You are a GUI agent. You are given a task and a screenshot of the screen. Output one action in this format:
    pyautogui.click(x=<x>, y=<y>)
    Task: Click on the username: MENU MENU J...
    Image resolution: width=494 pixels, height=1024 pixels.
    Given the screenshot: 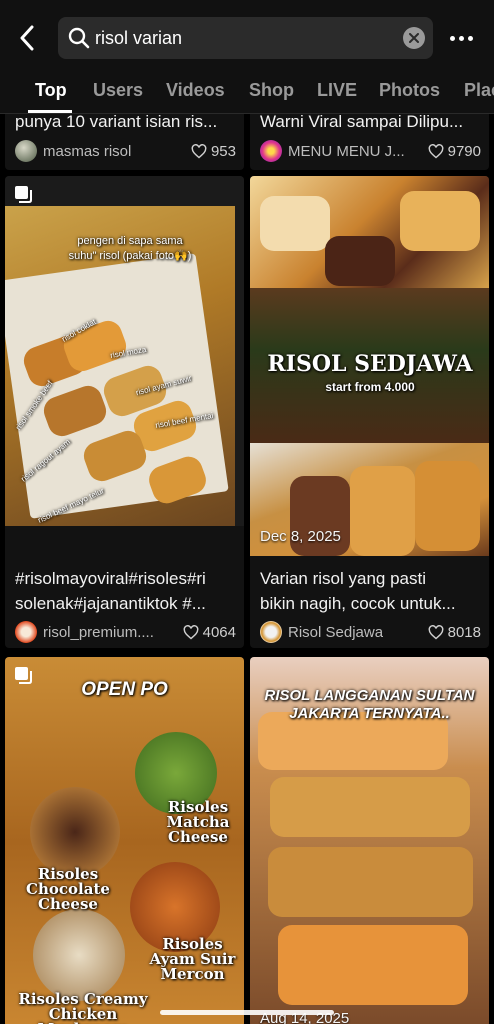 What is the action you would take?
    pyautogui.click(x=346, y=151)
    